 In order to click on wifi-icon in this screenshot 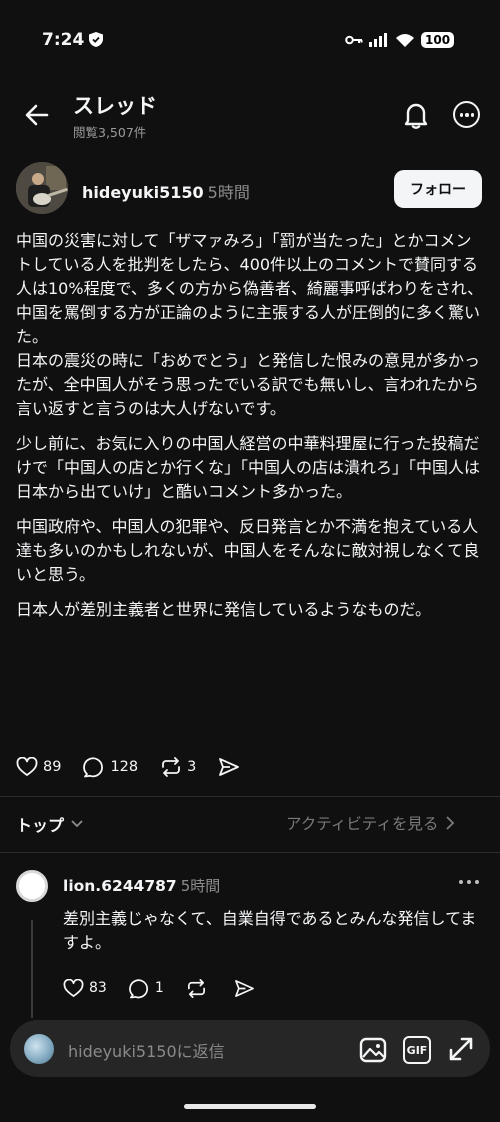, I will do `click(405, 40)`.